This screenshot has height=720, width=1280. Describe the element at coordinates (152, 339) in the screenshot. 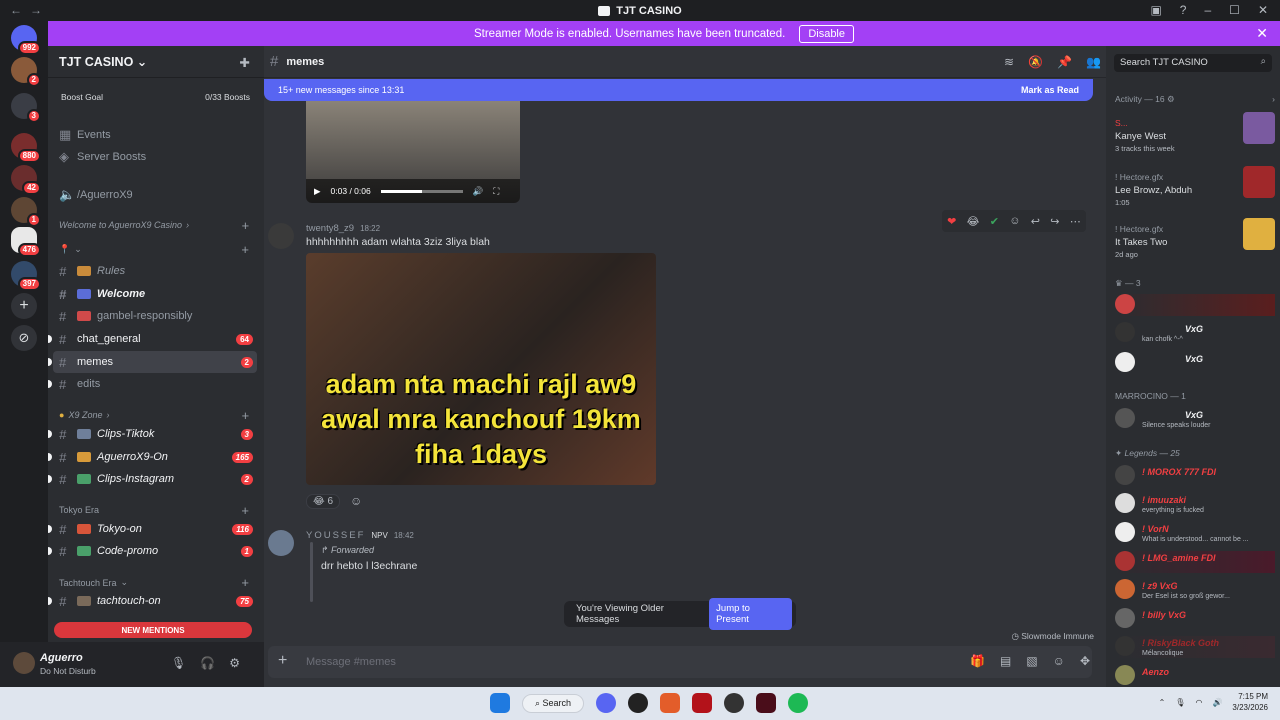

I see `channel-chat-general: # chat_general 64` at that location.